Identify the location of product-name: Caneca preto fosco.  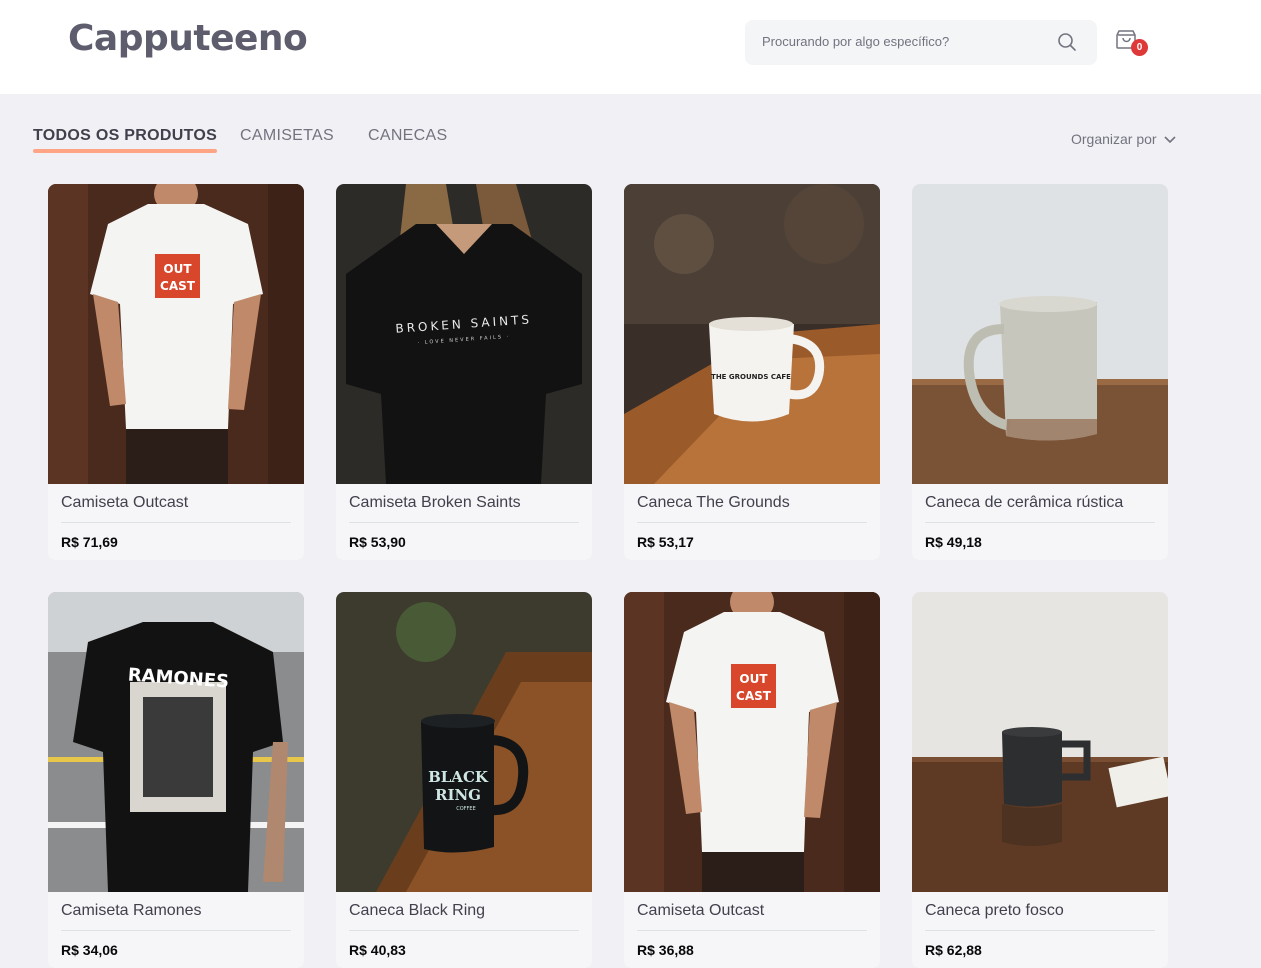
(994, 911).